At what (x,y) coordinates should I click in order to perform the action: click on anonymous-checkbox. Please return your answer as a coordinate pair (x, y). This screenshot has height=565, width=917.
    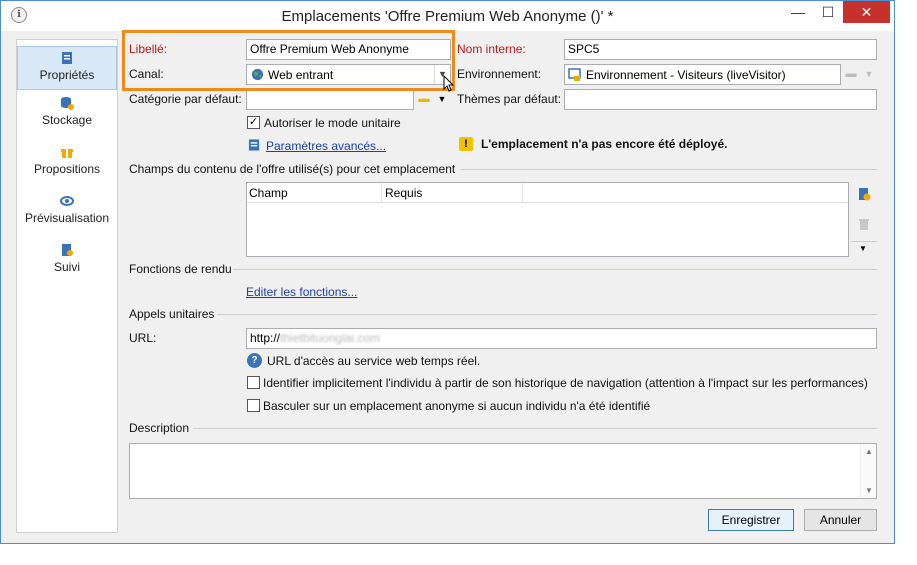
    Looking at the image, I should click on (253, 405).